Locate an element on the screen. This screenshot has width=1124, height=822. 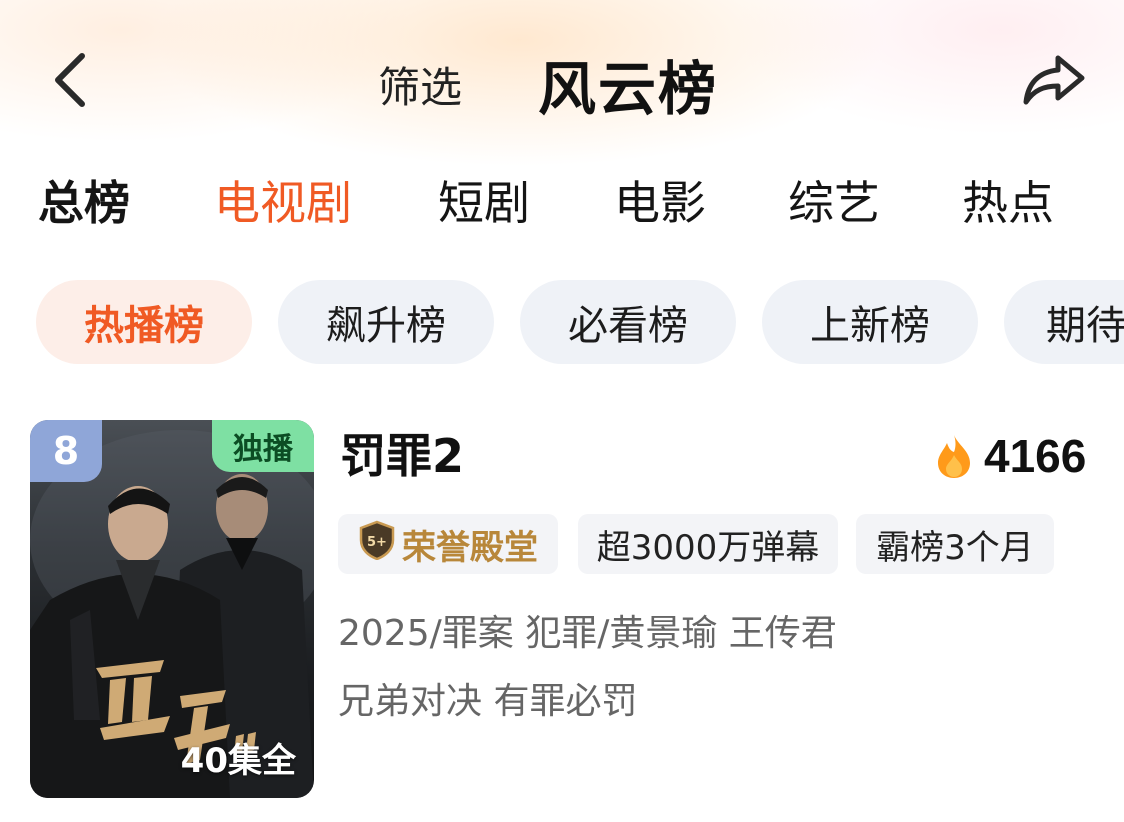
filter-button: 筛选 is located at coordinates (420, 84).